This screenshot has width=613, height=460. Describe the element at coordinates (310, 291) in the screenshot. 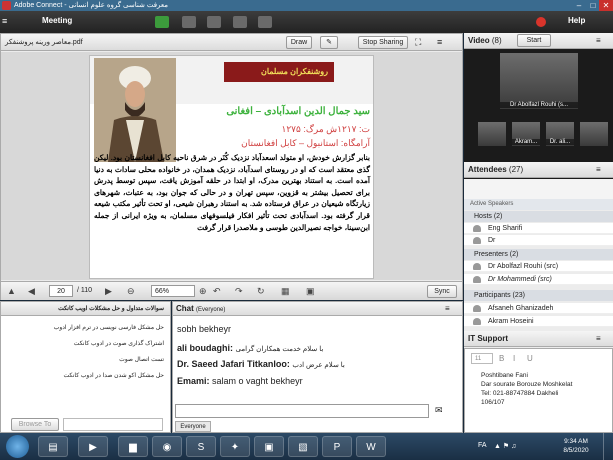

I see `pdf-icon: ▣` at that location.